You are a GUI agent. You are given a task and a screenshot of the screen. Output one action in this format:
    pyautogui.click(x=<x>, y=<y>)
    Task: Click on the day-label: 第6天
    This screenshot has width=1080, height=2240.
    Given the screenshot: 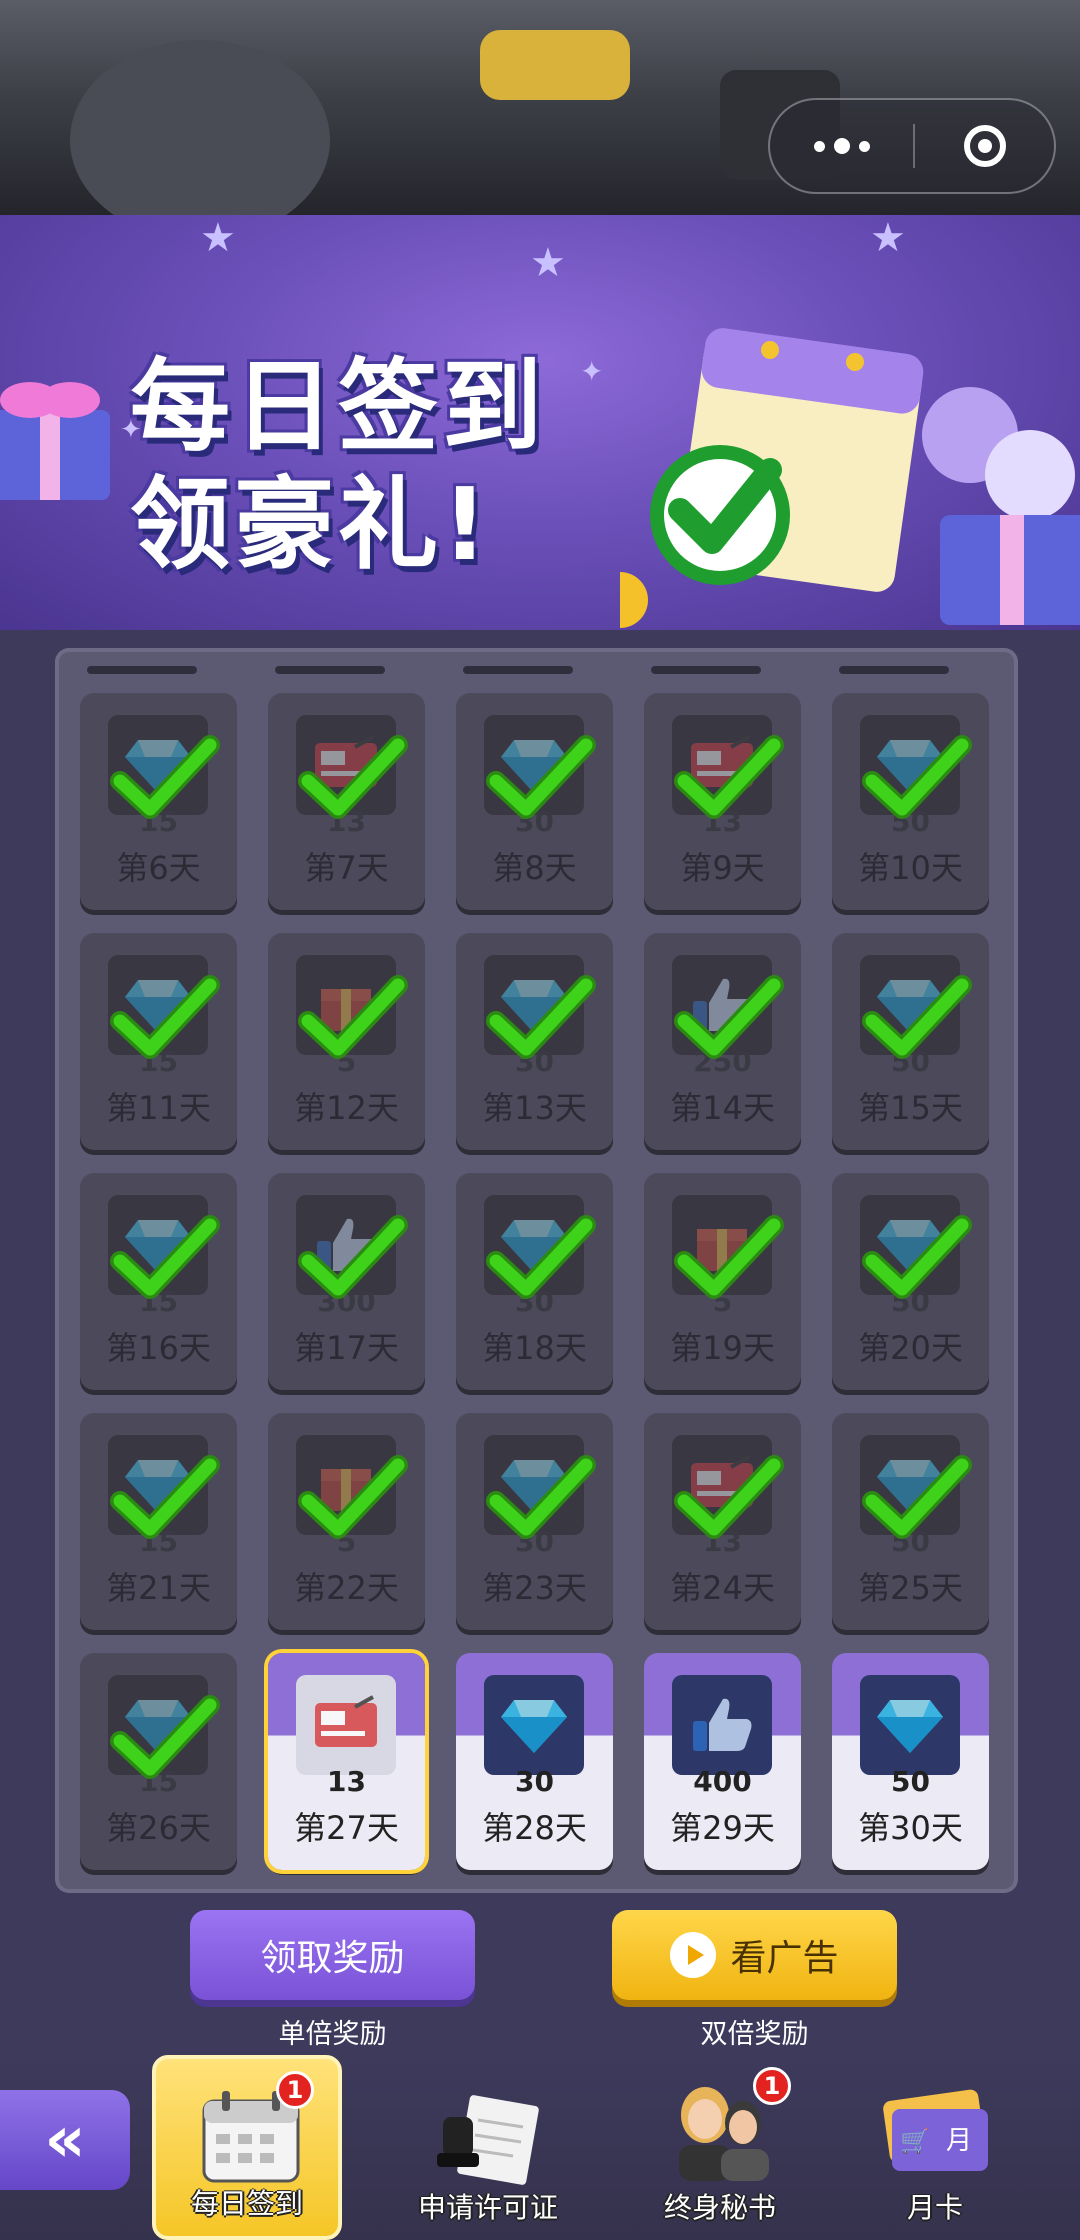 What is the action you would take?
    pyautogui.click(x=158, y=868)
    